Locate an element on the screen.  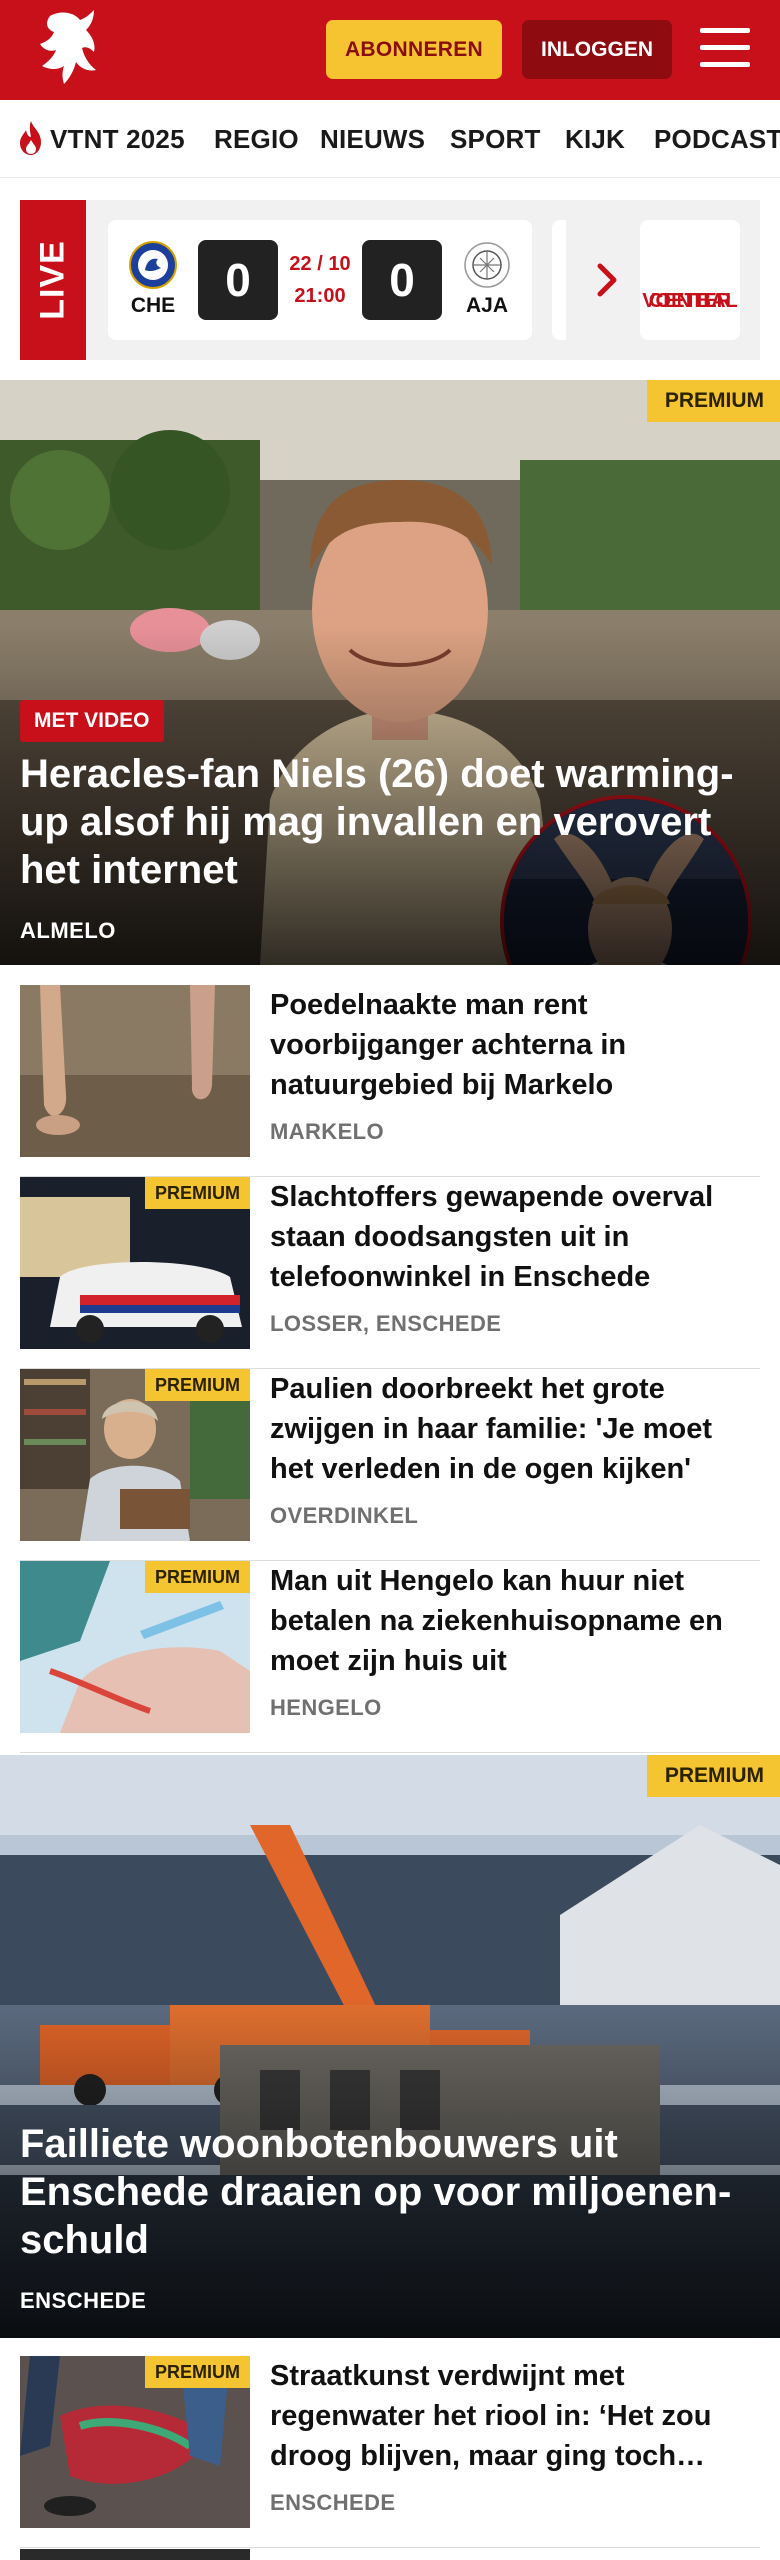
hero-location: ENSCHEDE is located at coordinates (83, 2300).